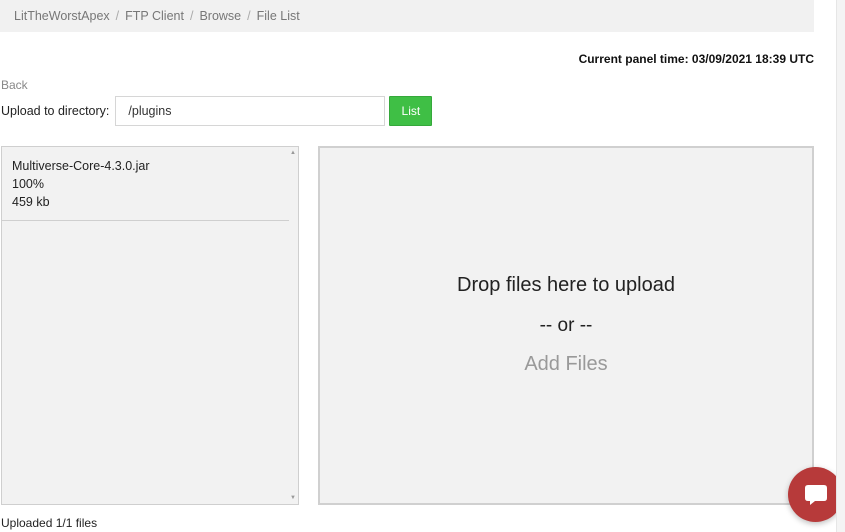 Image resolution: width=845 pixels, height=532 pixels. What do you see at coordinates (62, 16) in the screenshot?
I see `breadcrumb-item-server: LitTheWorstApex` at bounding box center [62, 16].